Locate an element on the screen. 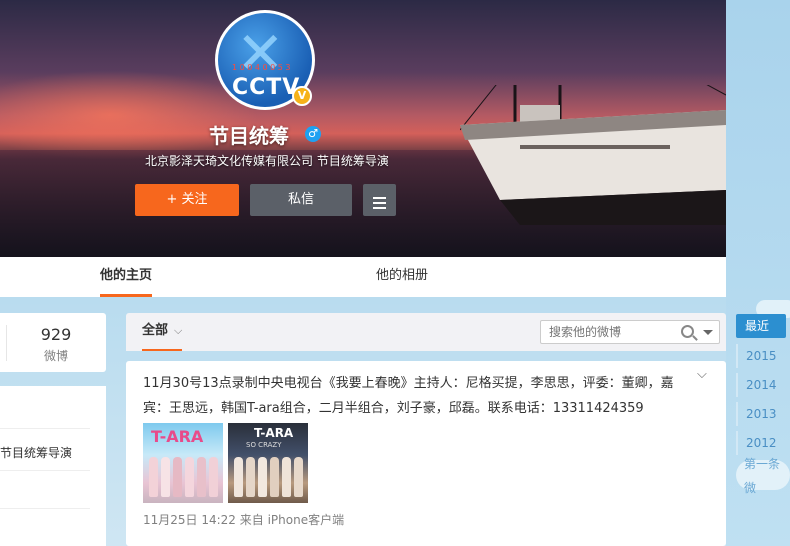 This screenshot has width=790, height=546. stats-card: 929 微博 is located at coordinates (53, 342).